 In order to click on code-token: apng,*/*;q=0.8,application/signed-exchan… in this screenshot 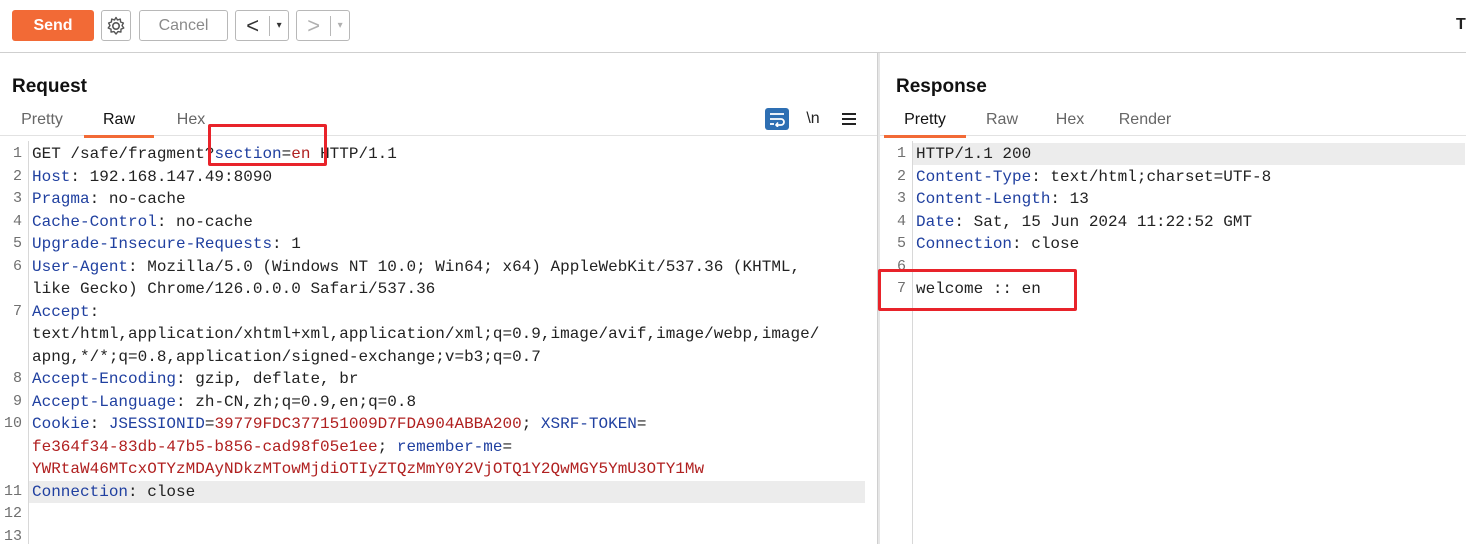, I will do `click(286, 356)`.